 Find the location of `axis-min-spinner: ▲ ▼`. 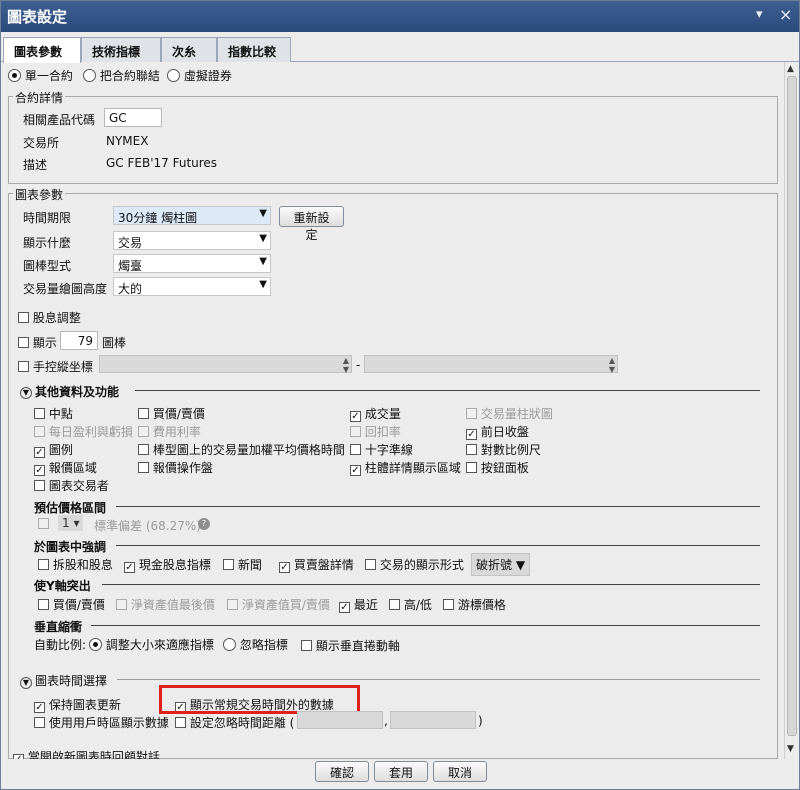

axis-min-spinner: ▲ ▼ is located at coordinates (225, 364).